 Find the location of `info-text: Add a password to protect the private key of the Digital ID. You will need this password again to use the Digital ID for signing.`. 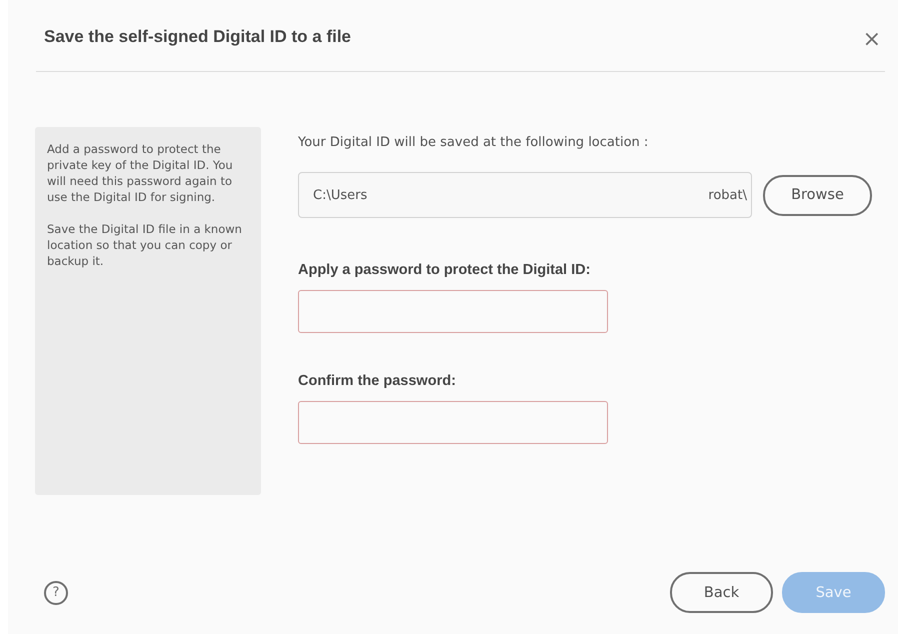

info-text: Add a password to protect the private key of the Digital ID. You will need this password again to use the Digital ID for signing. is located at coordinates (140, 173).